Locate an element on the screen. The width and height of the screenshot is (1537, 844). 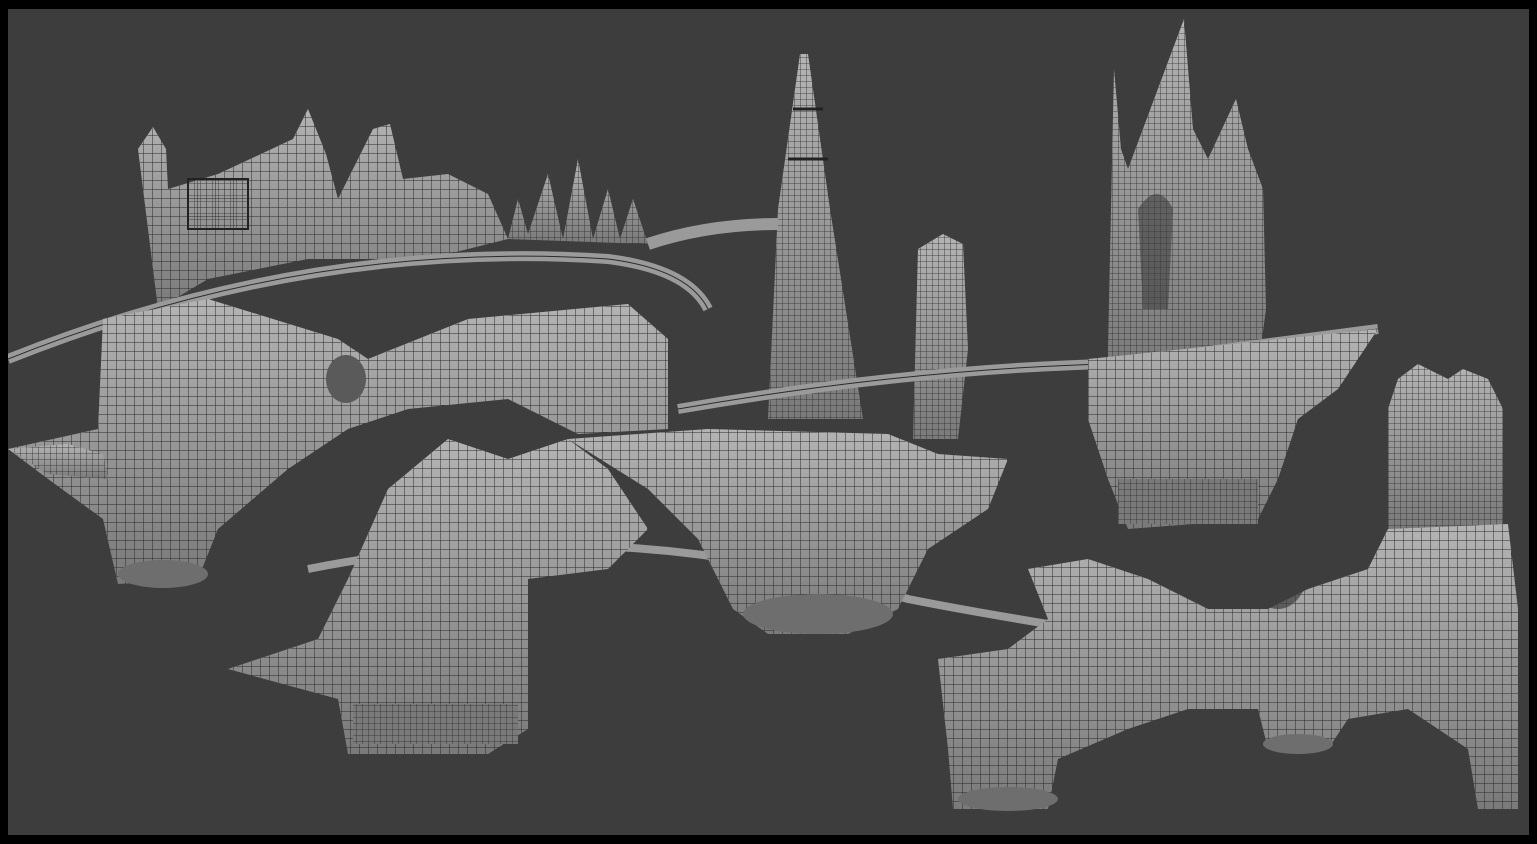
right-back-structure is located at coordinates (1445, 446).